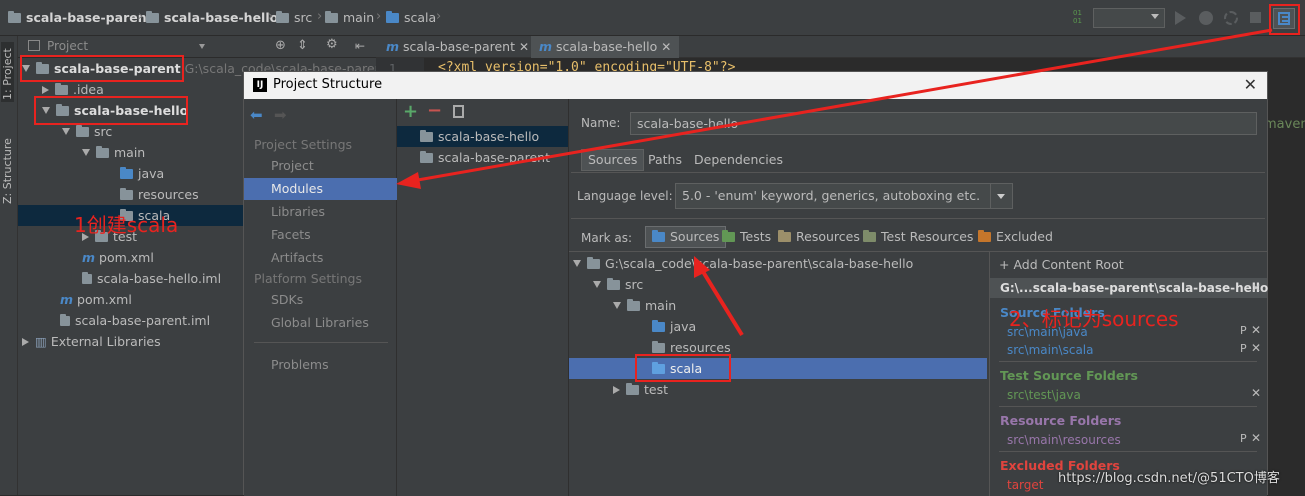  I want to click on watermark: https://blog.csdn.net/@51CTO博客, so click(1169, 478).